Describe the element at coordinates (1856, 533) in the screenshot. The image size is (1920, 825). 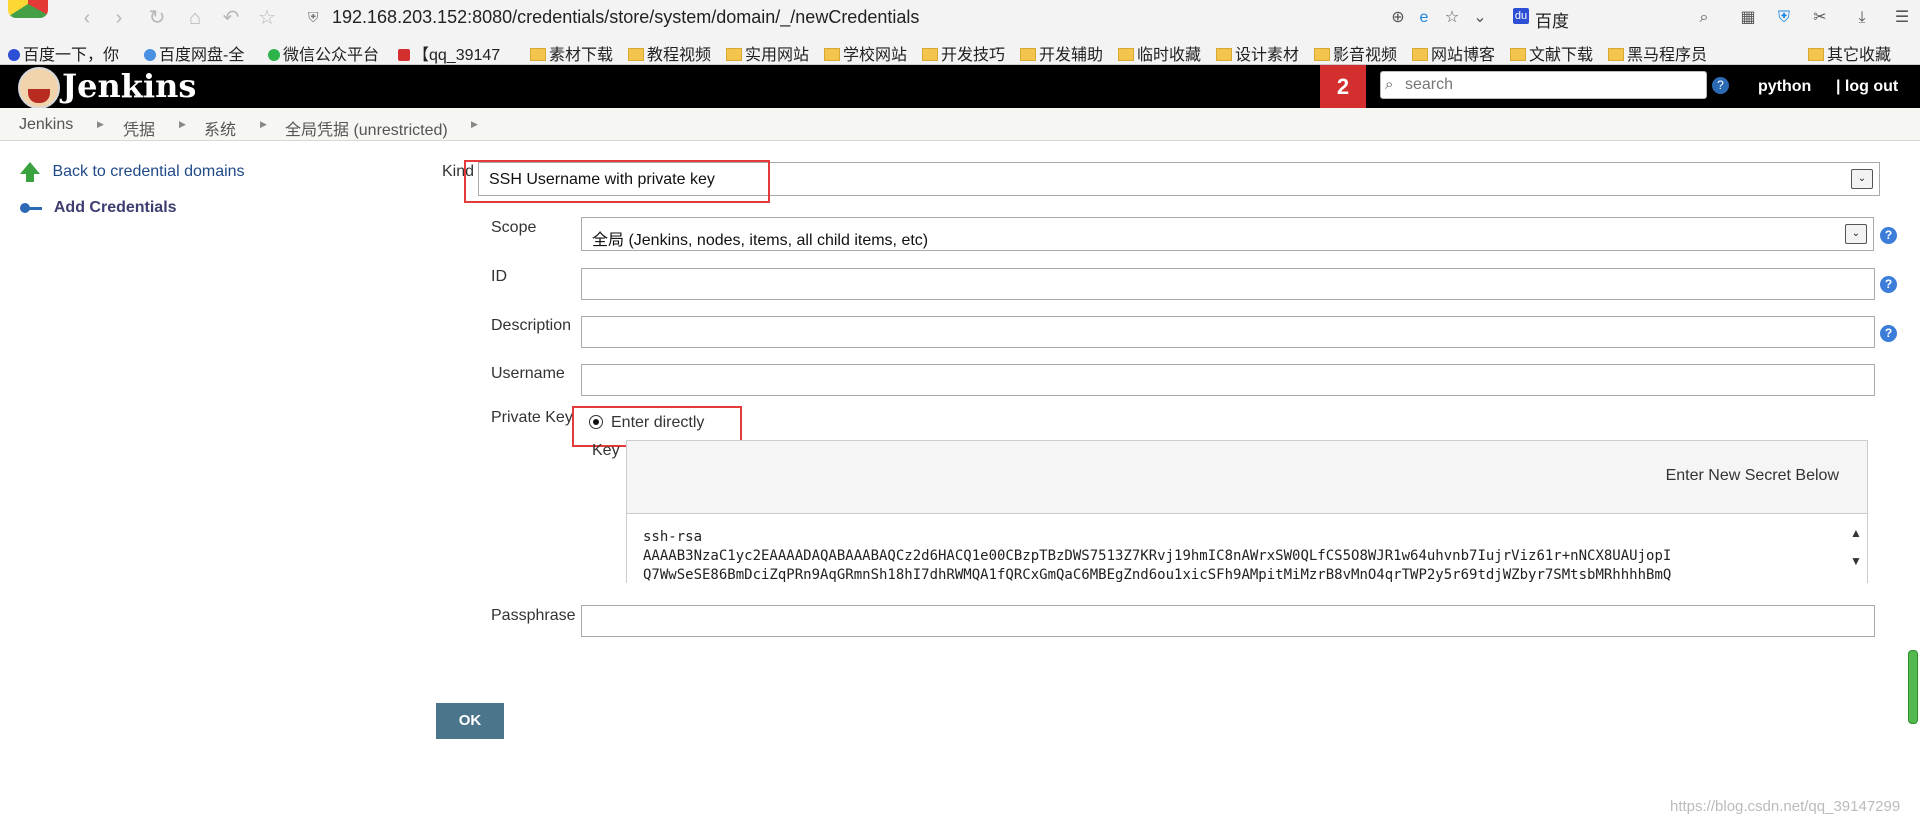
I see `scroll-up-icon: ▲` at that location.